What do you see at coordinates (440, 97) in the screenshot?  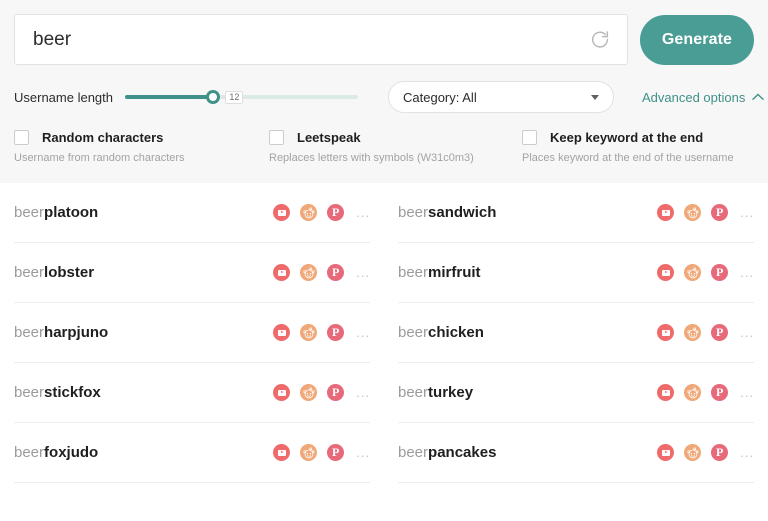 I see `category-select-label: Category: All` at bounding box center [440, 97].